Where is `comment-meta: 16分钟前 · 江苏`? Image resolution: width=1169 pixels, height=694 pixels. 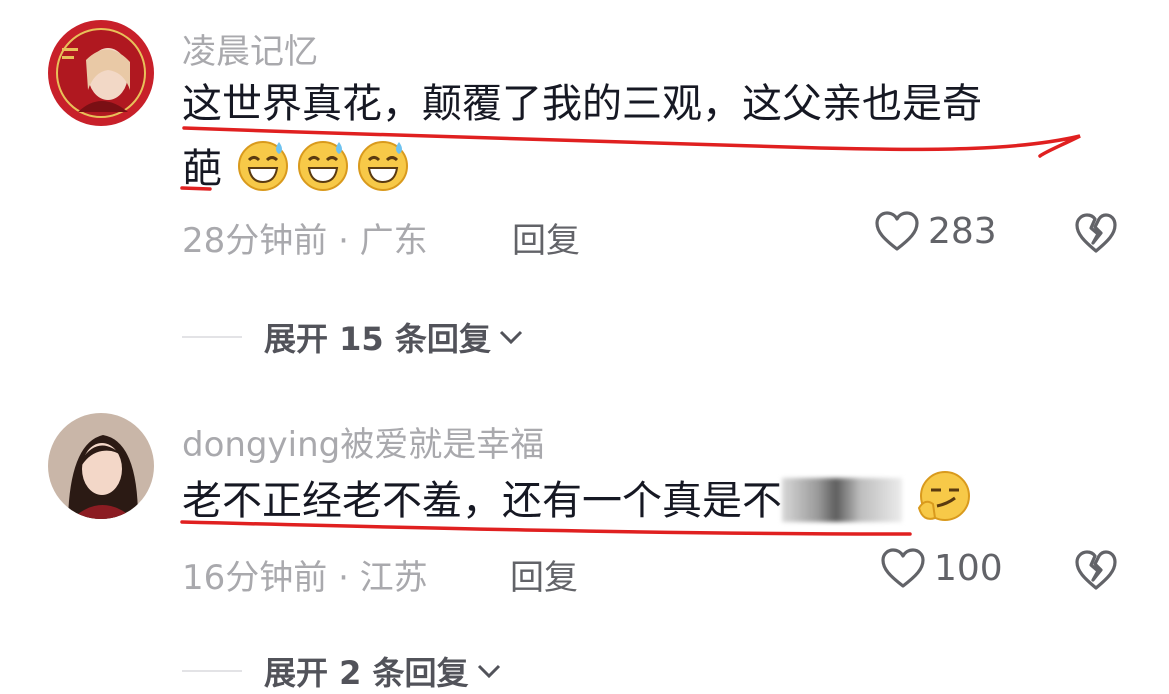
comment-meta: 16分钟前 · 江苏 is located at coordinates (305, 578).